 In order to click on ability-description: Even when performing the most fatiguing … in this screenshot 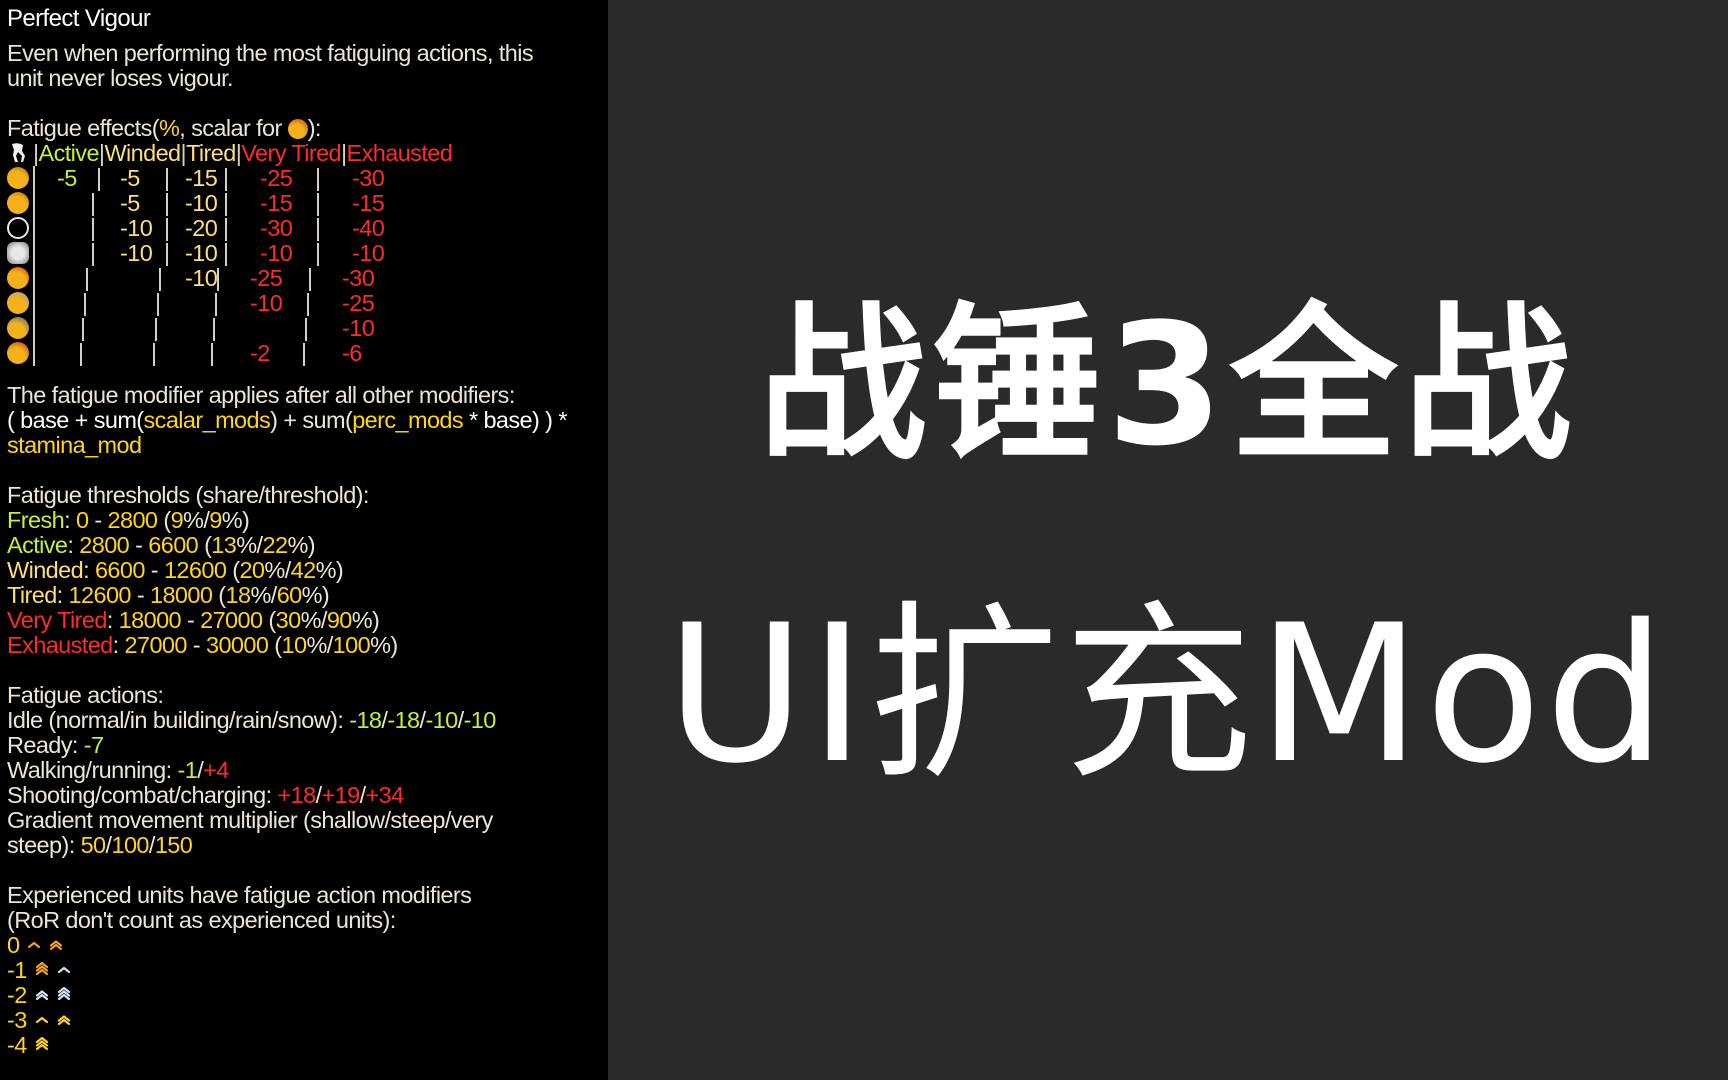, I will do `click(270, 65)`.